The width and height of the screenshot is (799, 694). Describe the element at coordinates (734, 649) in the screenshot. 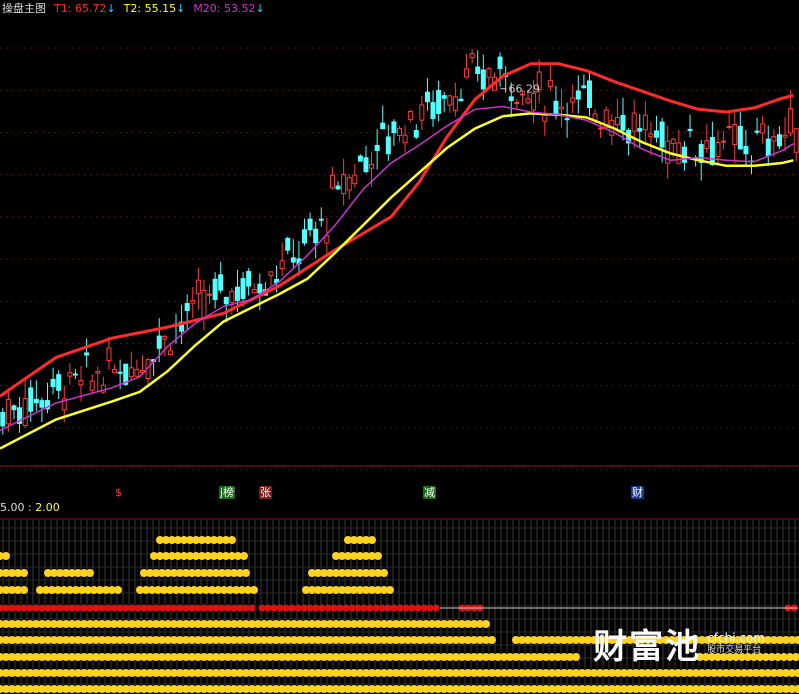

I see `watermark-slogan: 股市交易平台` at that location.